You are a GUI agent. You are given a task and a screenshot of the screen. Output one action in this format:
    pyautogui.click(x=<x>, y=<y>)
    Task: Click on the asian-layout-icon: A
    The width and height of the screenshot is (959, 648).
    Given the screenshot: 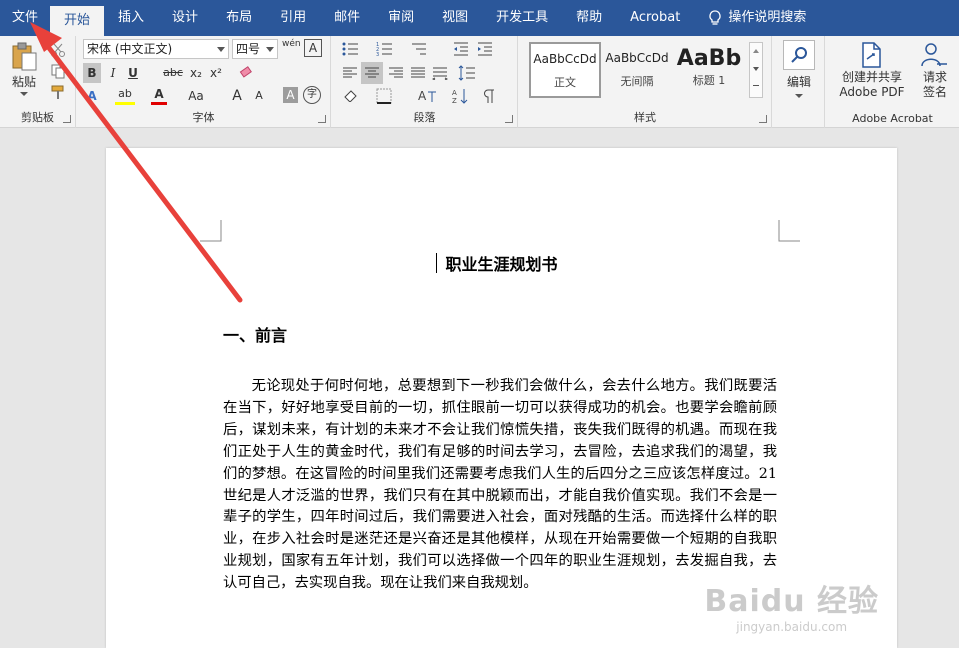 What is the action you would take?
    pyautogui.click(x=428, y=96)
    